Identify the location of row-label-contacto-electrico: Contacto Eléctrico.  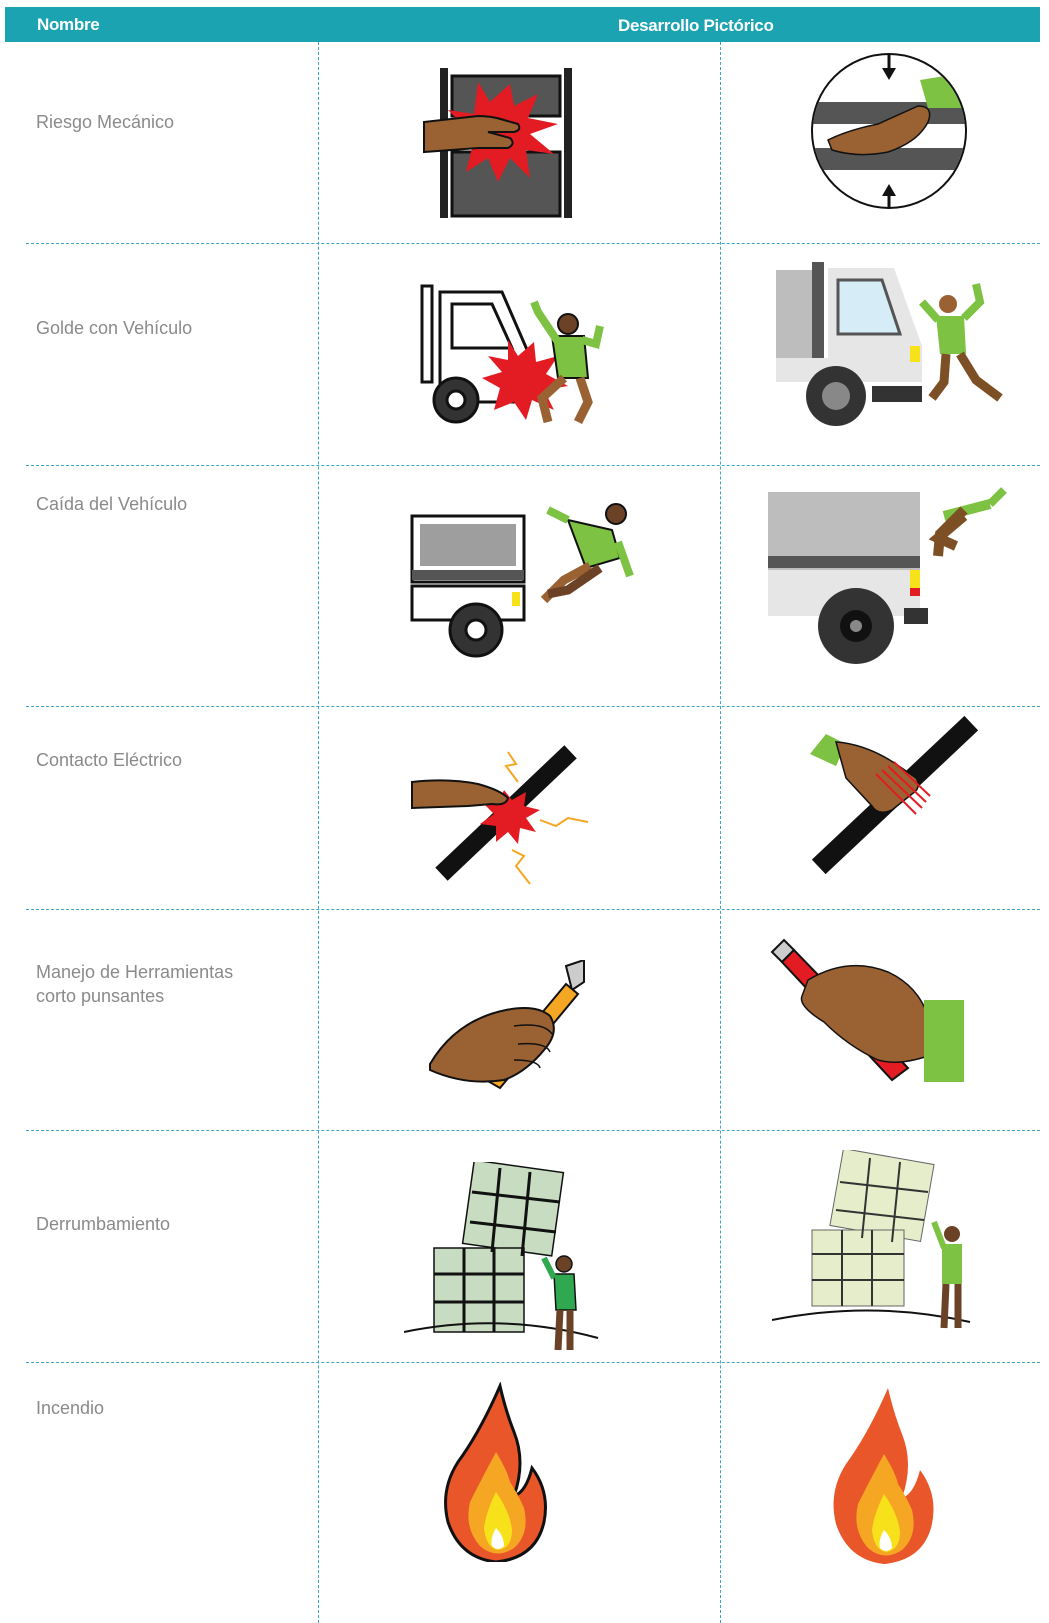
(109, 760).